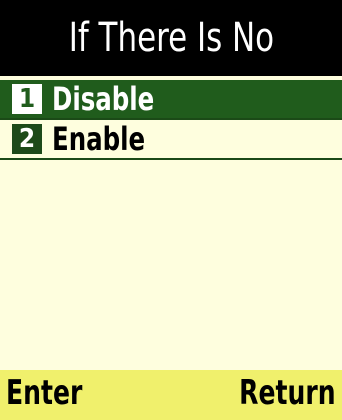 This screenshot has width=342, height=420. Describe the element at coordinates (44, 393) in the screenshot. I see `enter-softkey: Enter` at that location.